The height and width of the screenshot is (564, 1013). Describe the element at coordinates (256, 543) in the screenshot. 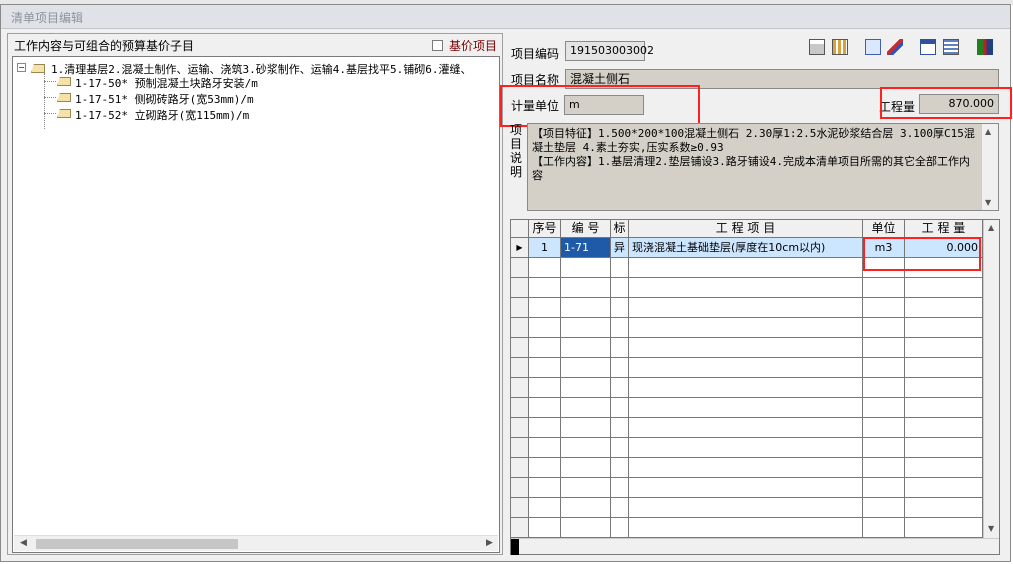

I see `tree-horizontal-scrollbar: ◀ ▶` at that location.